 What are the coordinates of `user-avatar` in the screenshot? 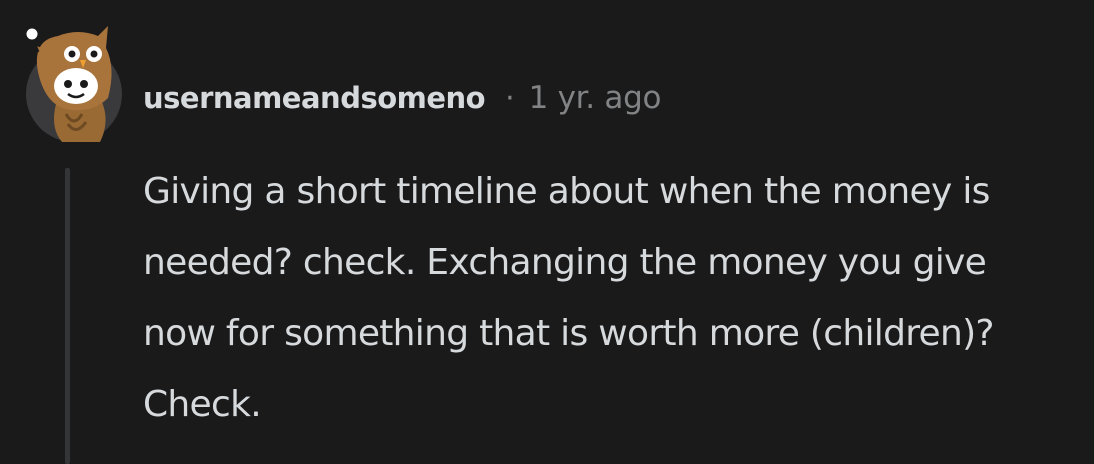 It's located at (74, 80).